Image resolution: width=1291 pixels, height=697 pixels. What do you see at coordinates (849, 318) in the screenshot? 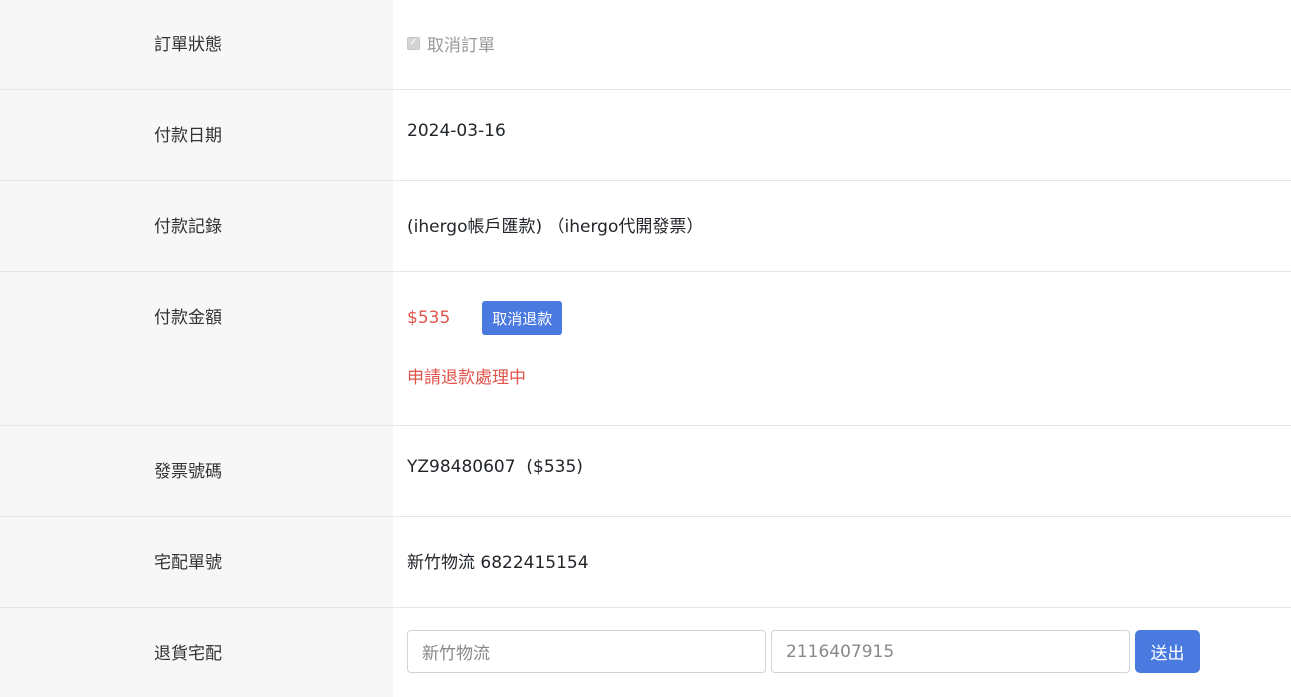
I see `payment-amount-line: $535 取消退款` at bounding box center [849, 318].